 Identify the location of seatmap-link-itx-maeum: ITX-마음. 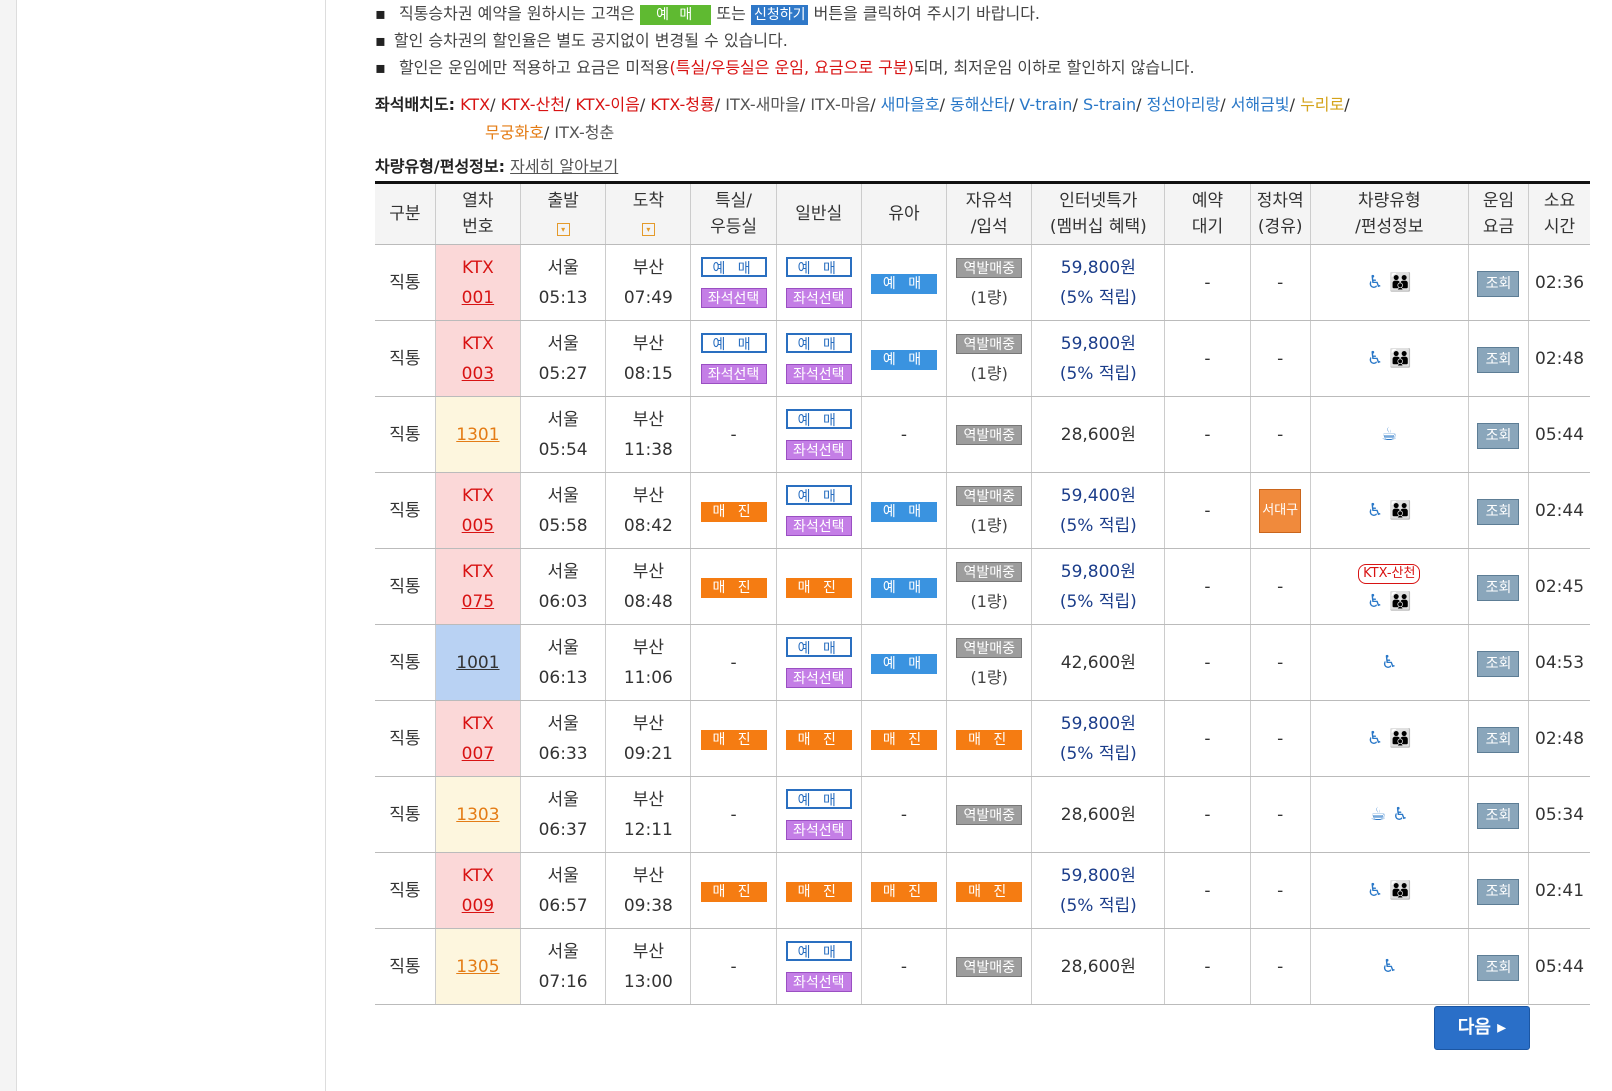
(840, 104).